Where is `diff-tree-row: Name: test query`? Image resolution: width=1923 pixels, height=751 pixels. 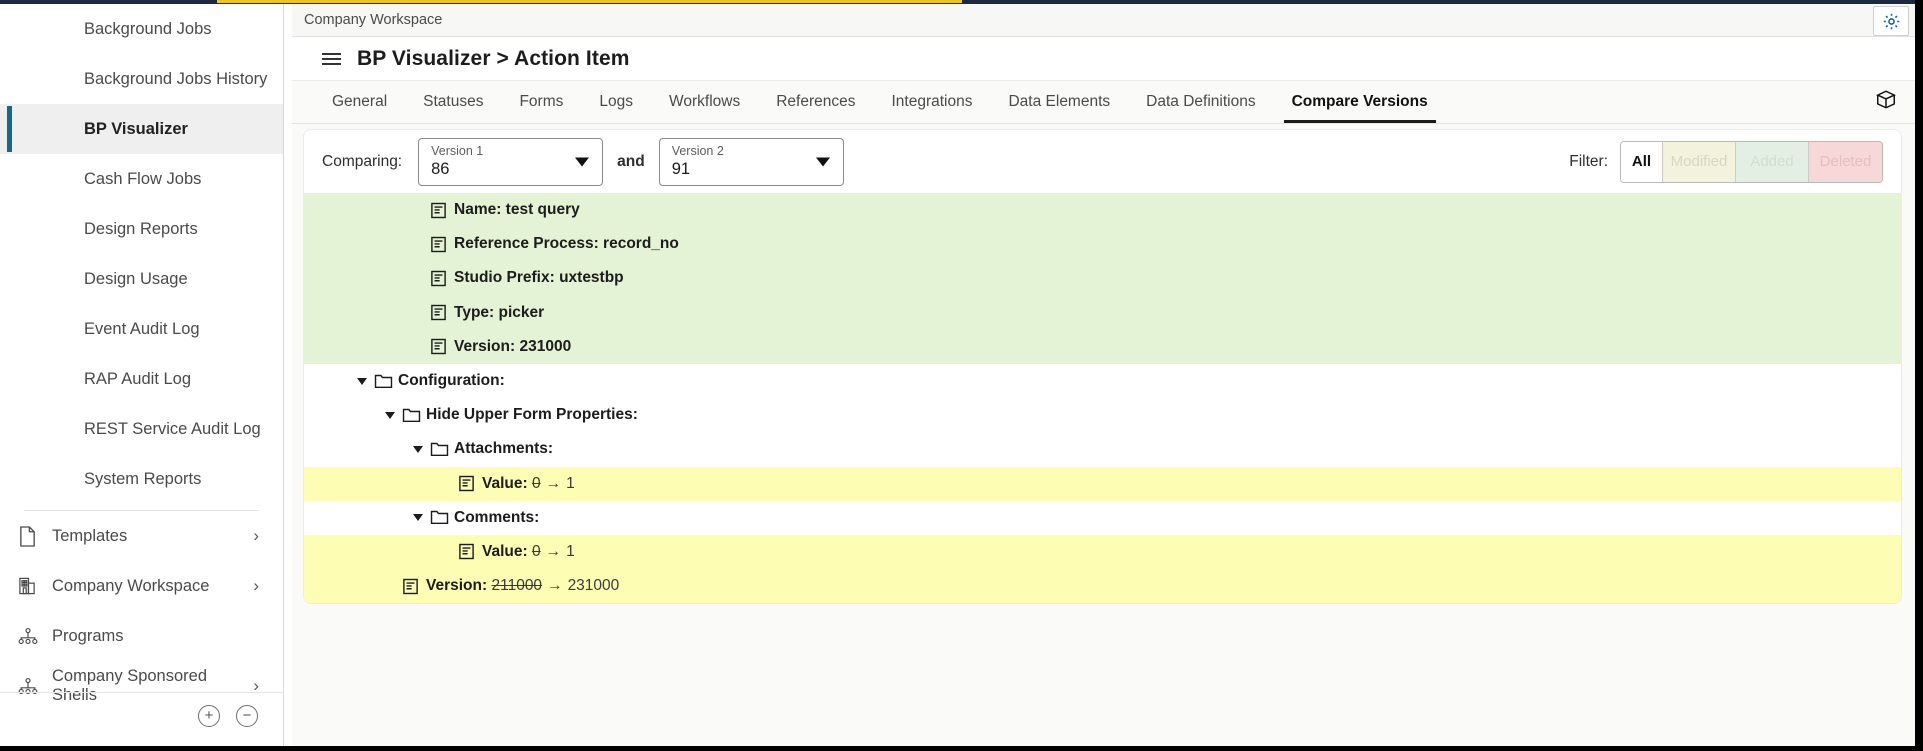
diff-tree-row: Name: test query is located at coordinates (1102, 210).